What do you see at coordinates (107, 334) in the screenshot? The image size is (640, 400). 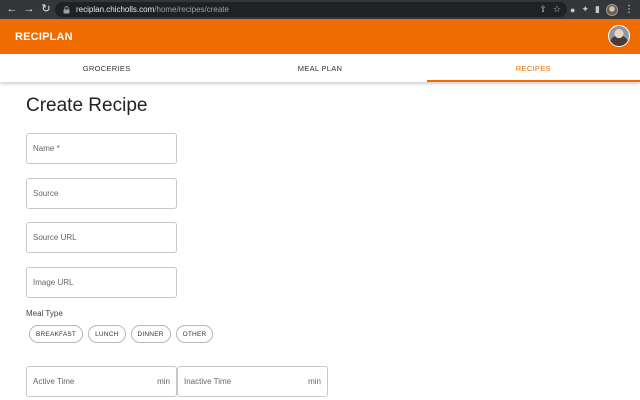 I see `chip-lunch: LUNCH` at bounding box center [107, 334].